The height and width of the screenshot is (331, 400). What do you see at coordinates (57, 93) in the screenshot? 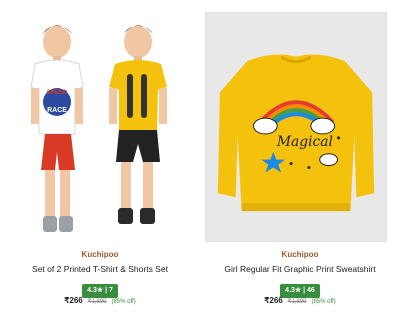
I see `svg-text: SPEED` at bounding box center [57, 93].